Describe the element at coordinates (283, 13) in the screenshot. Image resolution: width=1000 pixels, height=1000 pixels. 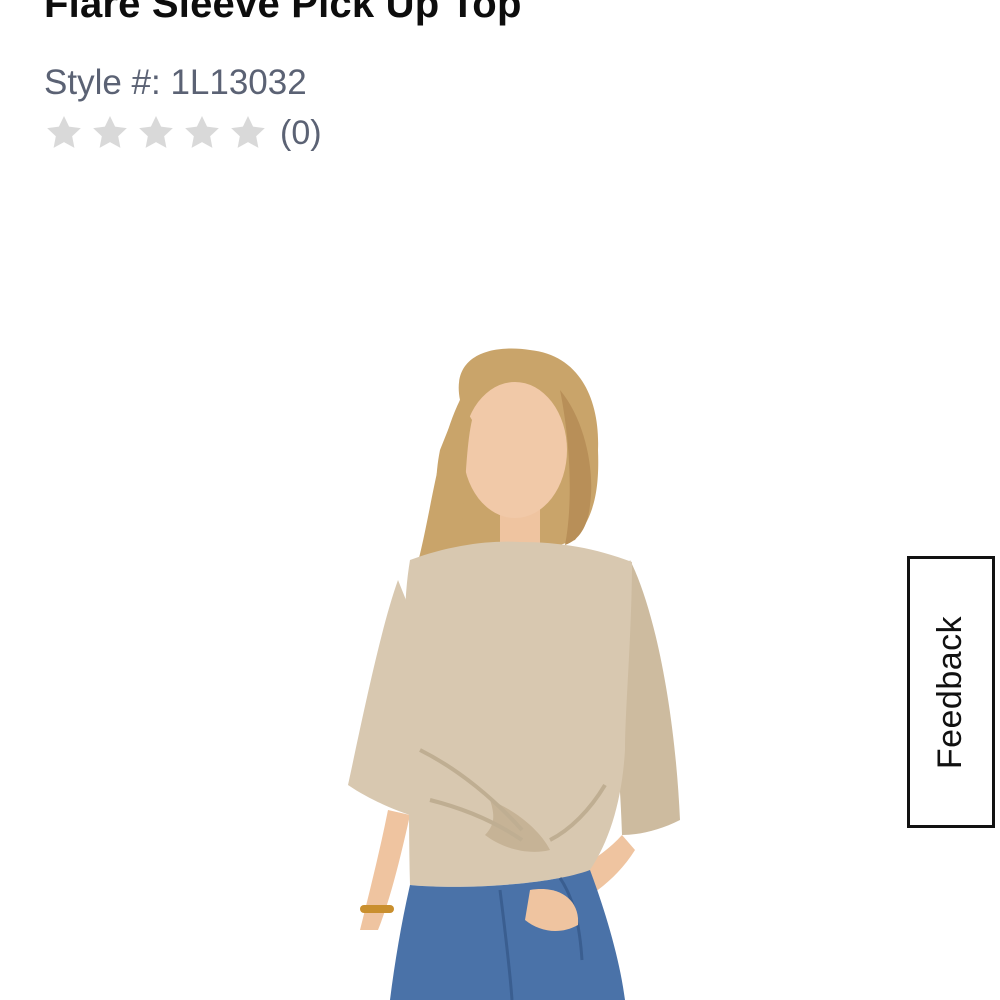
I see `product-title: Flare Sleeve Pick Up Top` at that location.